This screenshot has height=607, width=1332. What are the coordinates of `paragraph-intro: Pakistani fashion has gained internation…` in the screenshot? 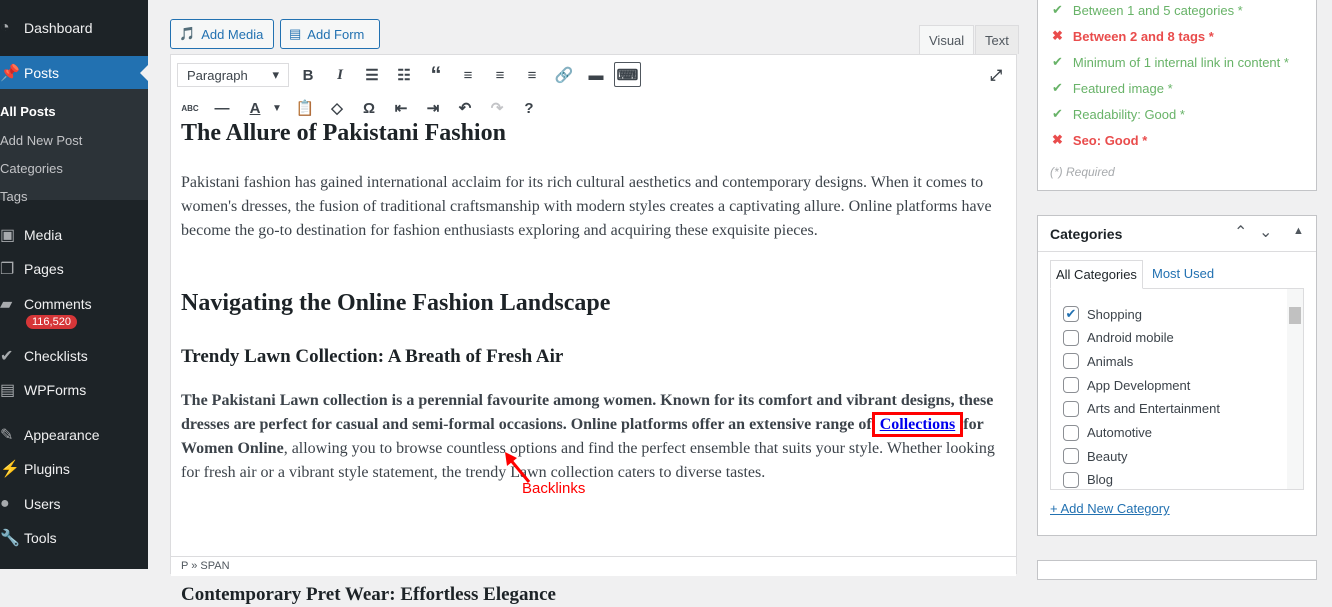 It's located at (586, 206).